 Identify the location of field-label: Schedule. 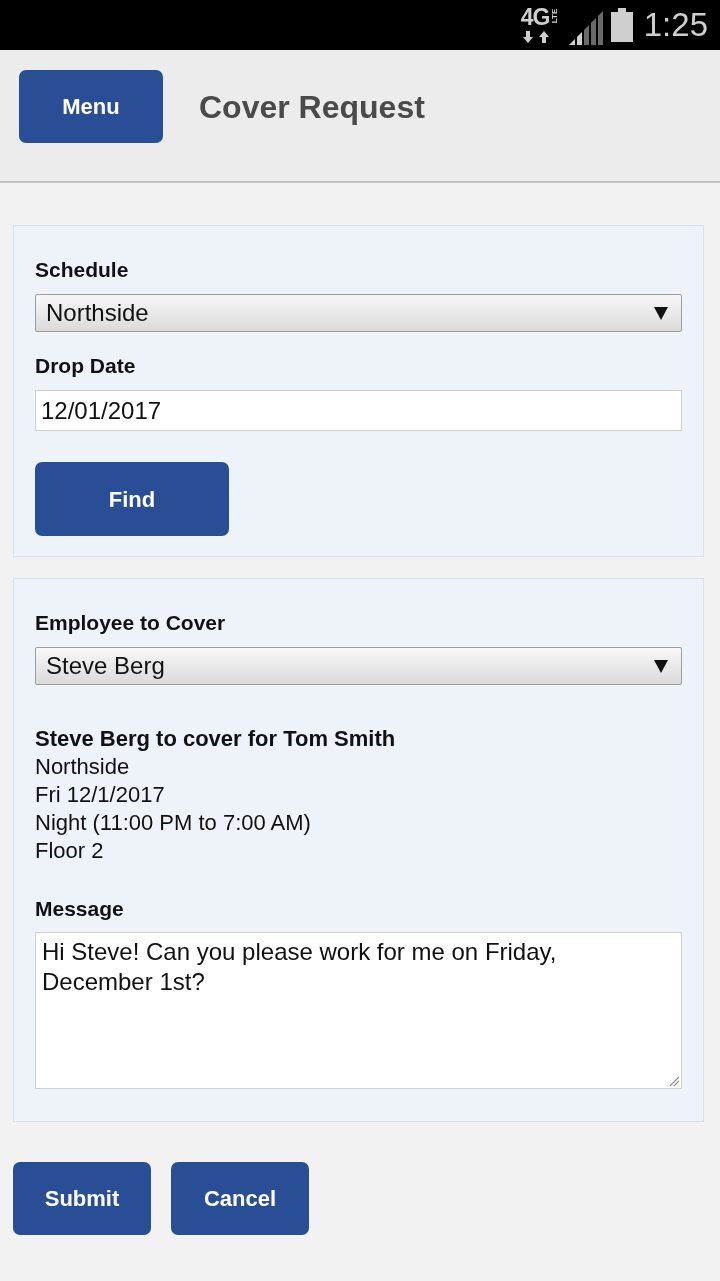
(82, 270).